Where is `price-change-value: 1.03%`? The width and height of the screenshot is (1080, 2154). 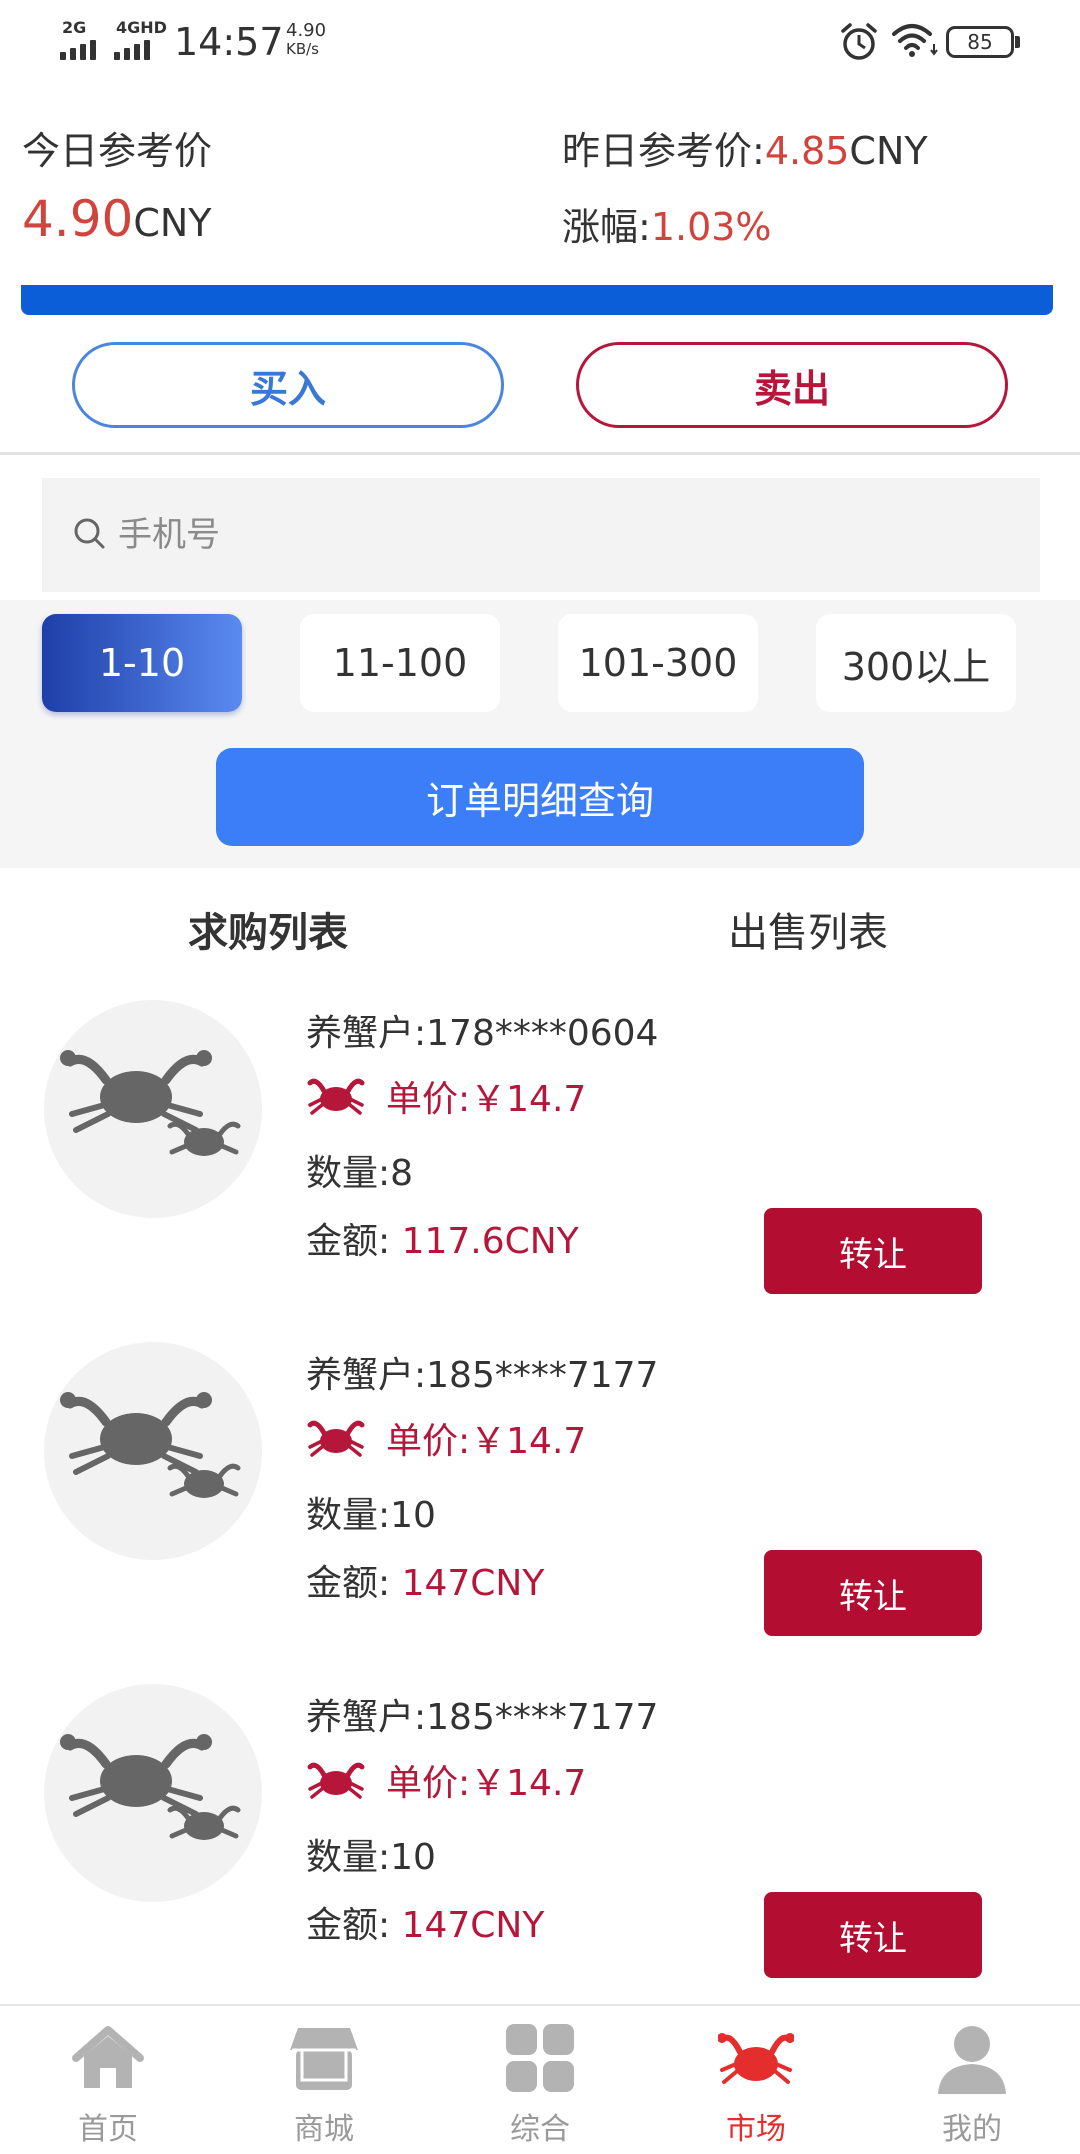 price-change-value: 1.03% is located at coordinates (711, 227).